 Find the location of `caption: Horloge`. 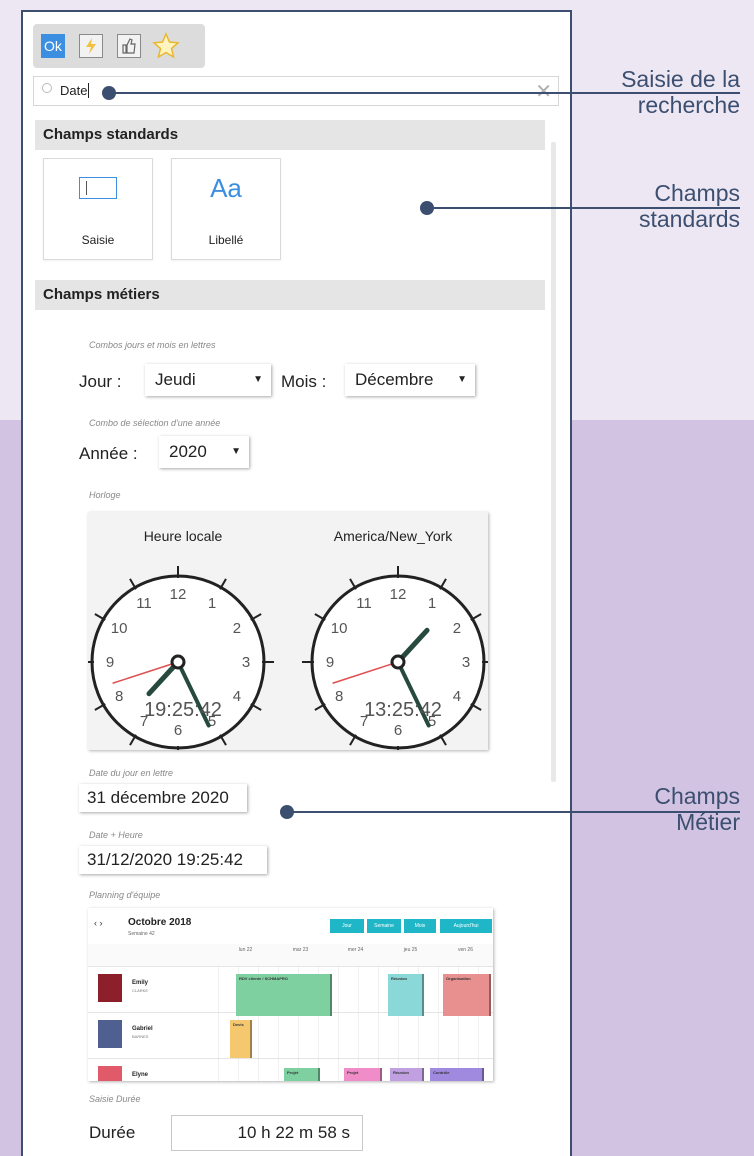

caption: Horloge is located at coordinates (105, 495).